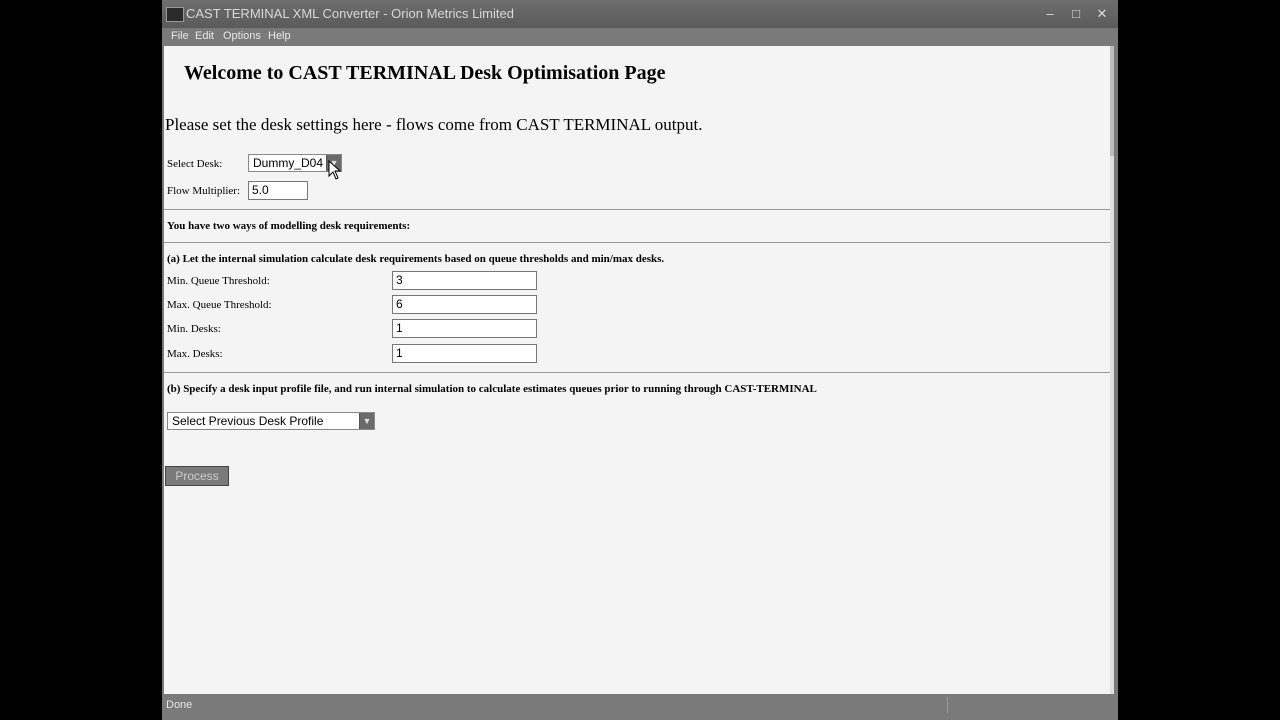 The width and height of the screenshot is (1280, 720). I want to click on menu-file: File, so click(180, 36).